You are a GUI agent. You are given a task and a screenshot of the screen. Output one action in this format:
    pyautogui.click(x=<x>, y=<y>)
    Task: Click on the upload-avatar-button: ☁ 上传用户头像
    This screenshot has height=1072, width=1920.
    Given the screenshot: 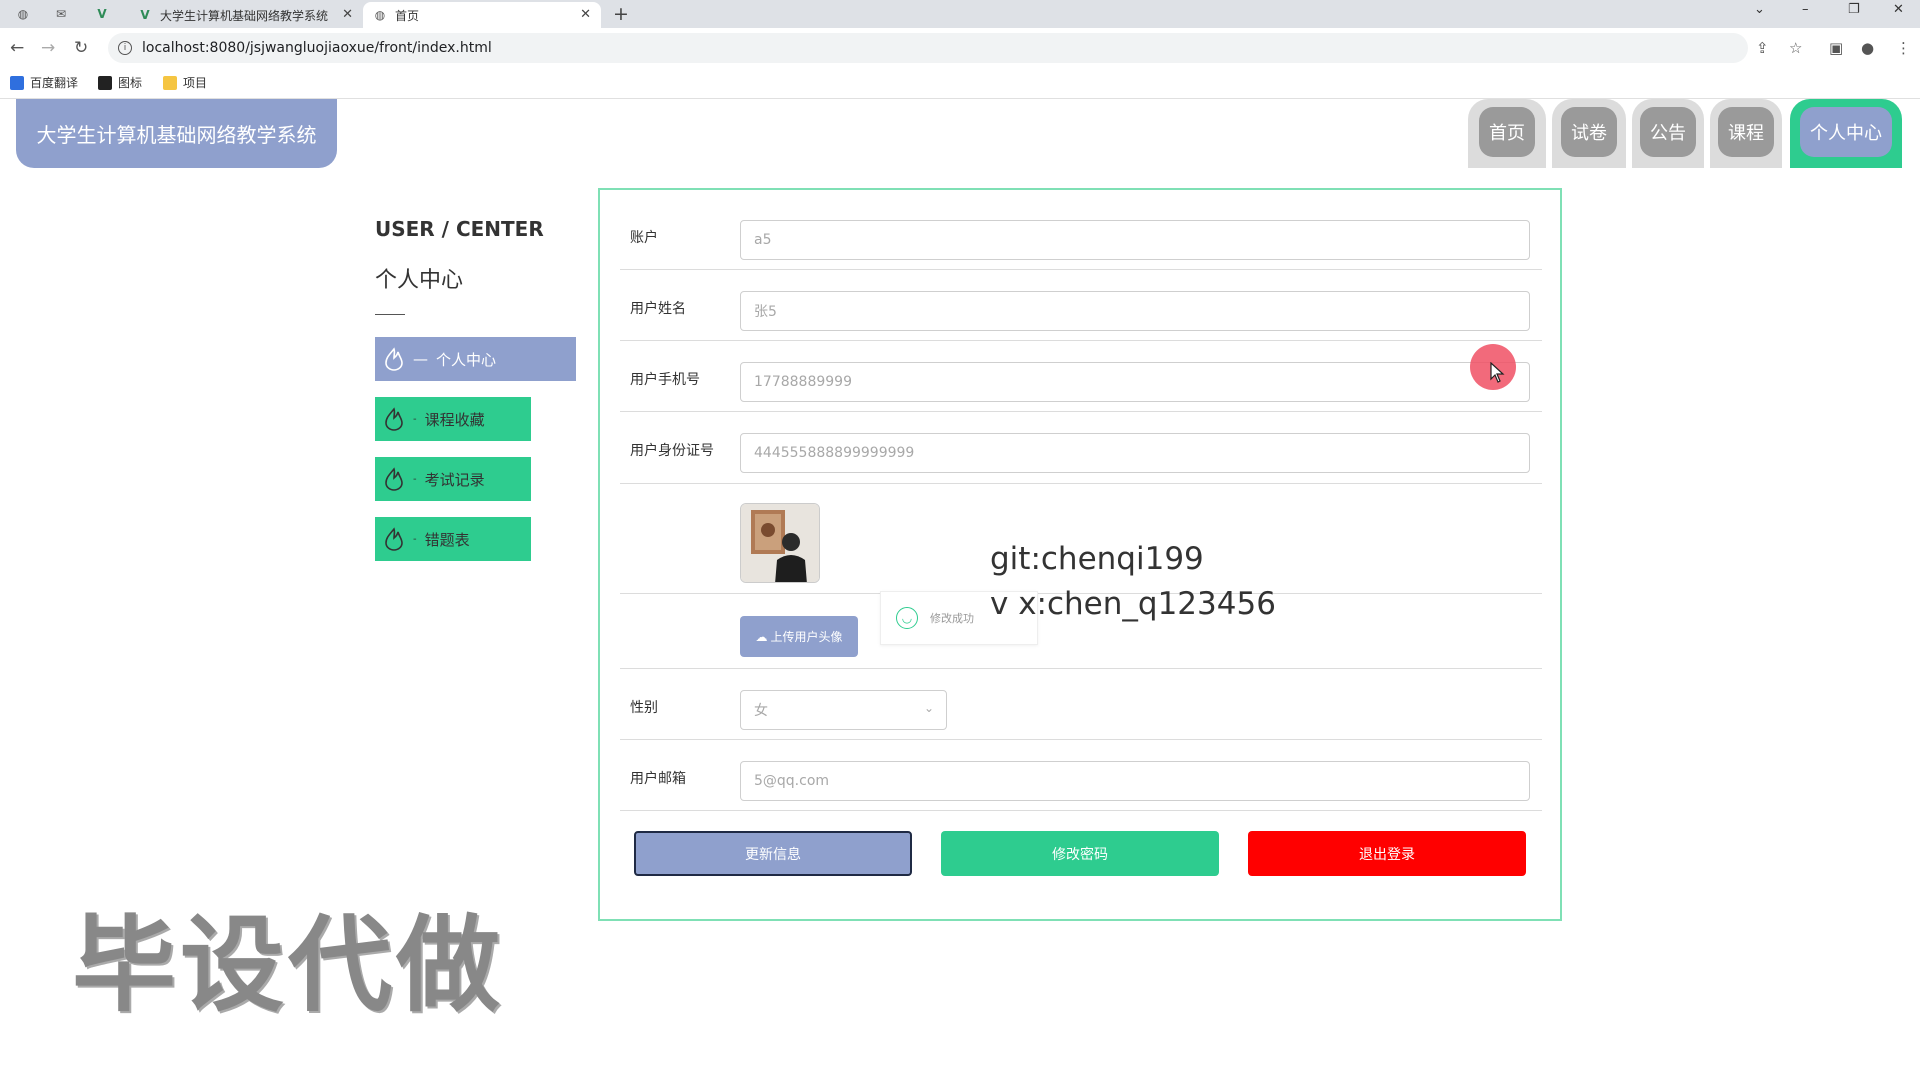 What is the action you would take?
    pyautogui.click(x=799, y=636)
    